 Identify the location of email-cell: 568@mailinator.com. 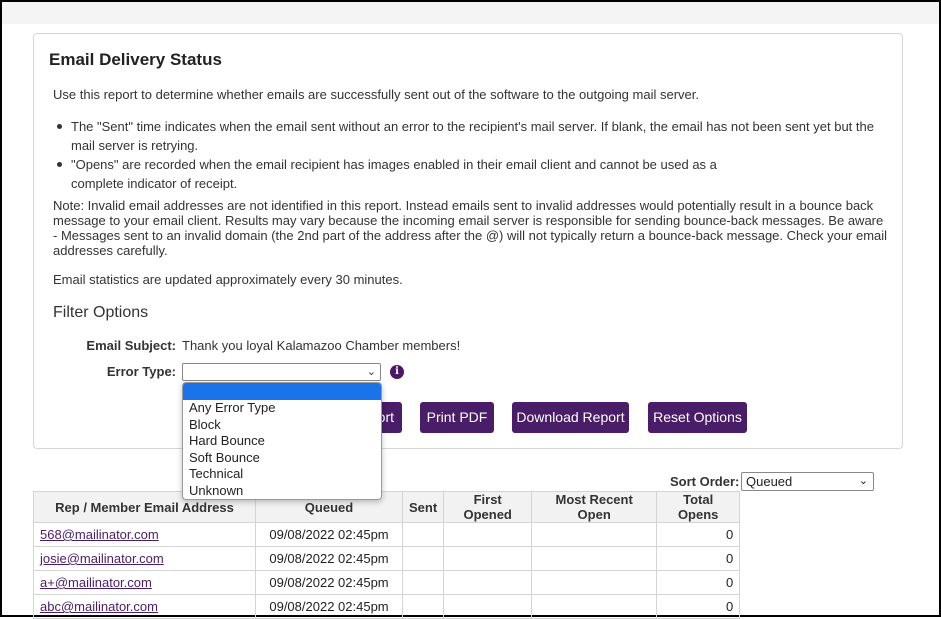
(144, 534).